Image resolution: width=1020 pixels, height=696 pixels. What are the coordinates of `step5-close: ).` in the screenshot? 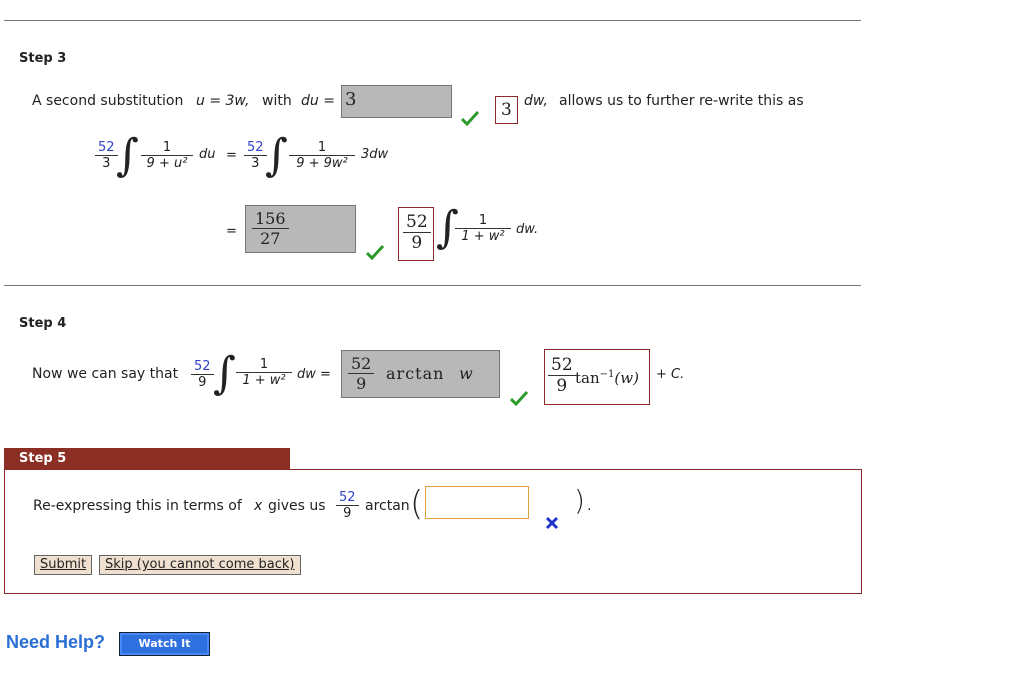 It's located at (584, 500).